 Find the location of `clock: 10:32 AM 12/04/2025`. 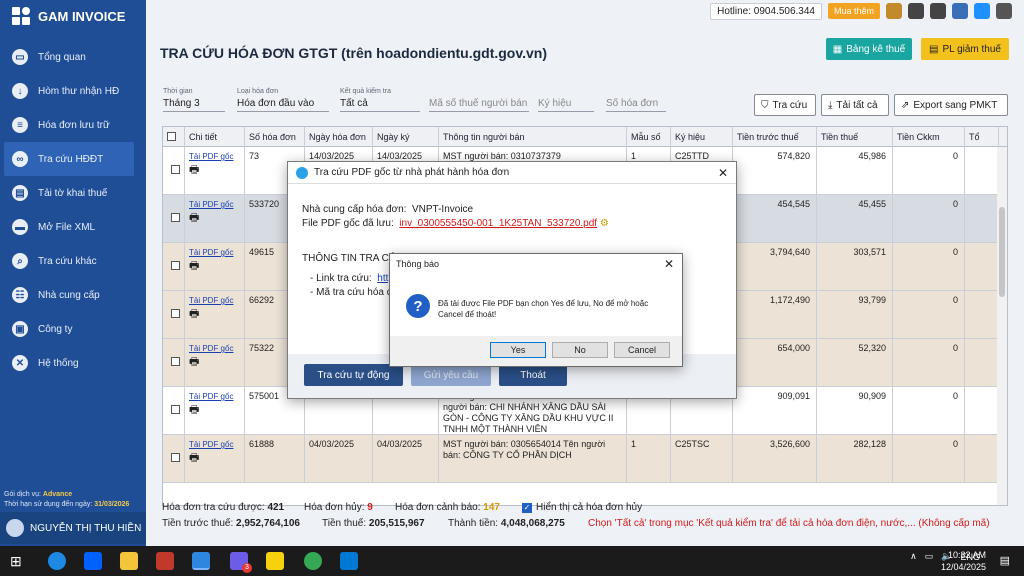

clock: 10:32 AM 12/04/2025 is located at coordinates (963, 561).